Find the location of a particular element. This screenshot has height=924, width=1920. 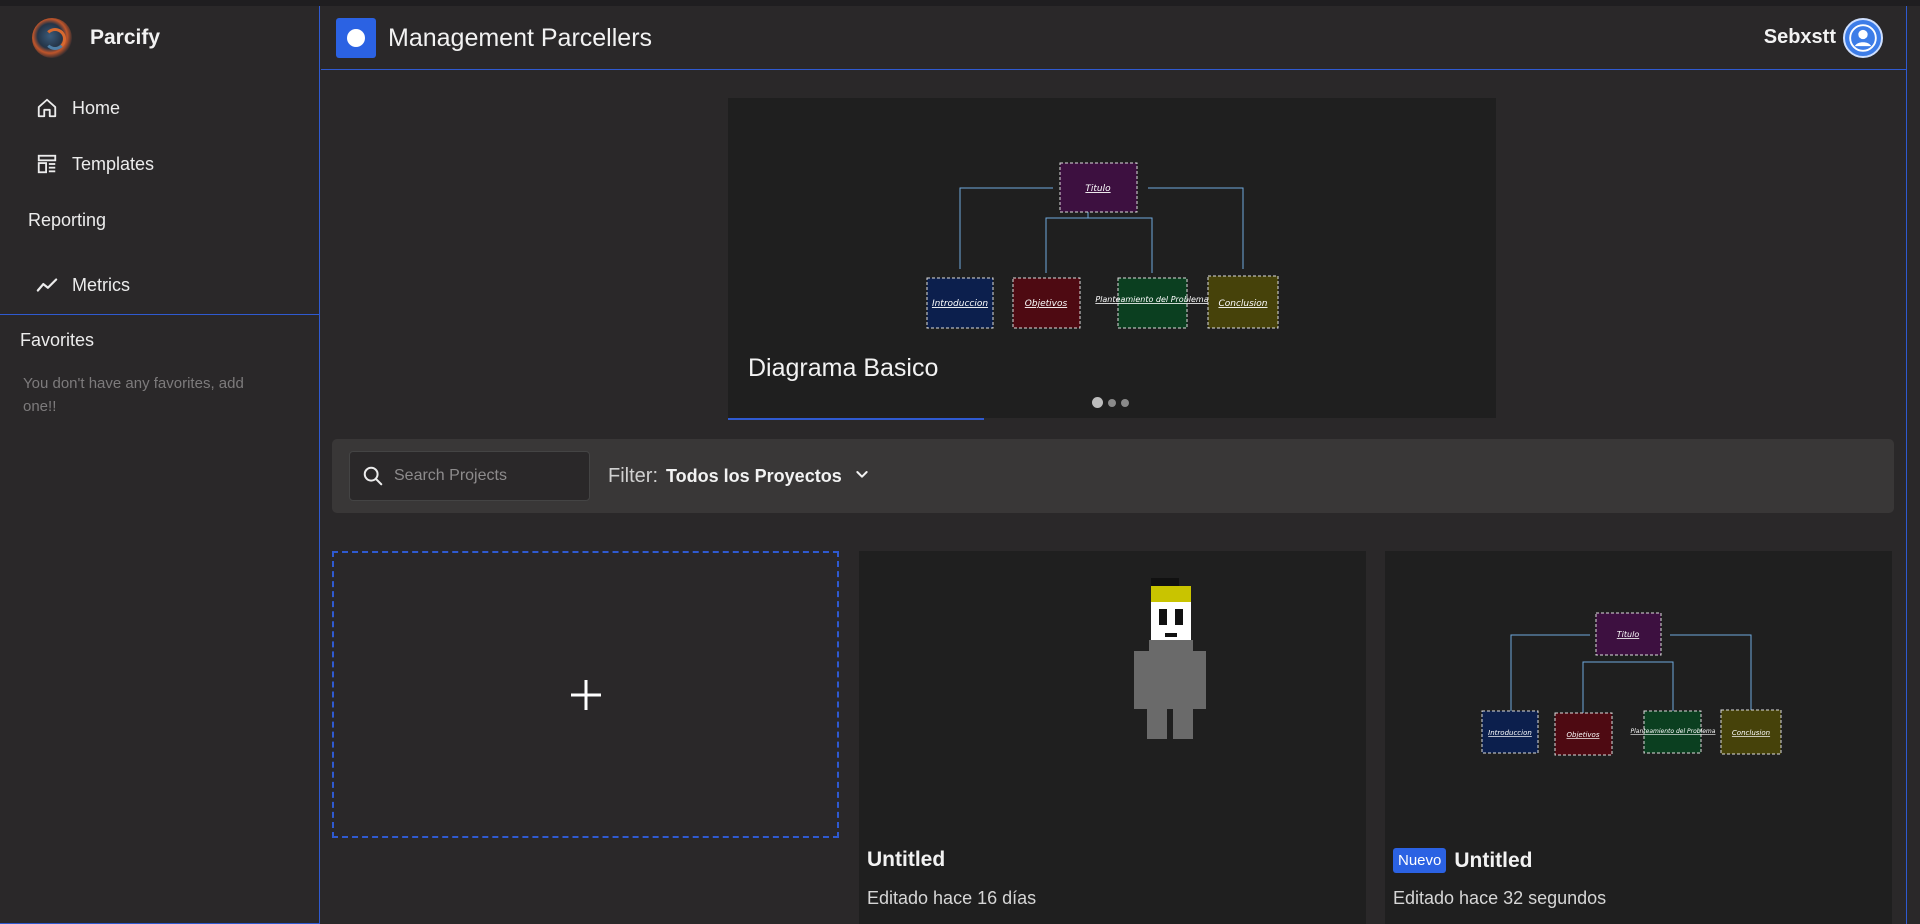

carousel-pagination is located at coordinates (1110, 402).